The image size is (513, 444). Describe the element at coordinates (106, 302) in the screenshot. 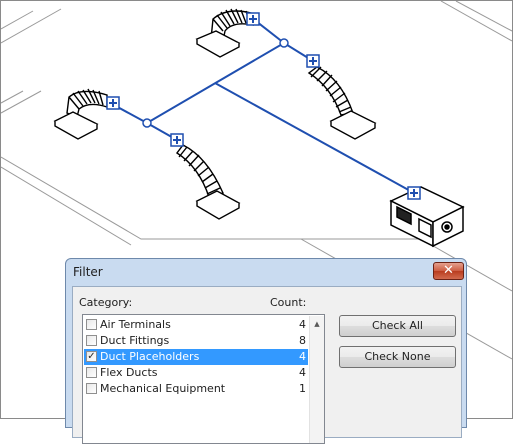

I see `category-label: Category:` at that location.